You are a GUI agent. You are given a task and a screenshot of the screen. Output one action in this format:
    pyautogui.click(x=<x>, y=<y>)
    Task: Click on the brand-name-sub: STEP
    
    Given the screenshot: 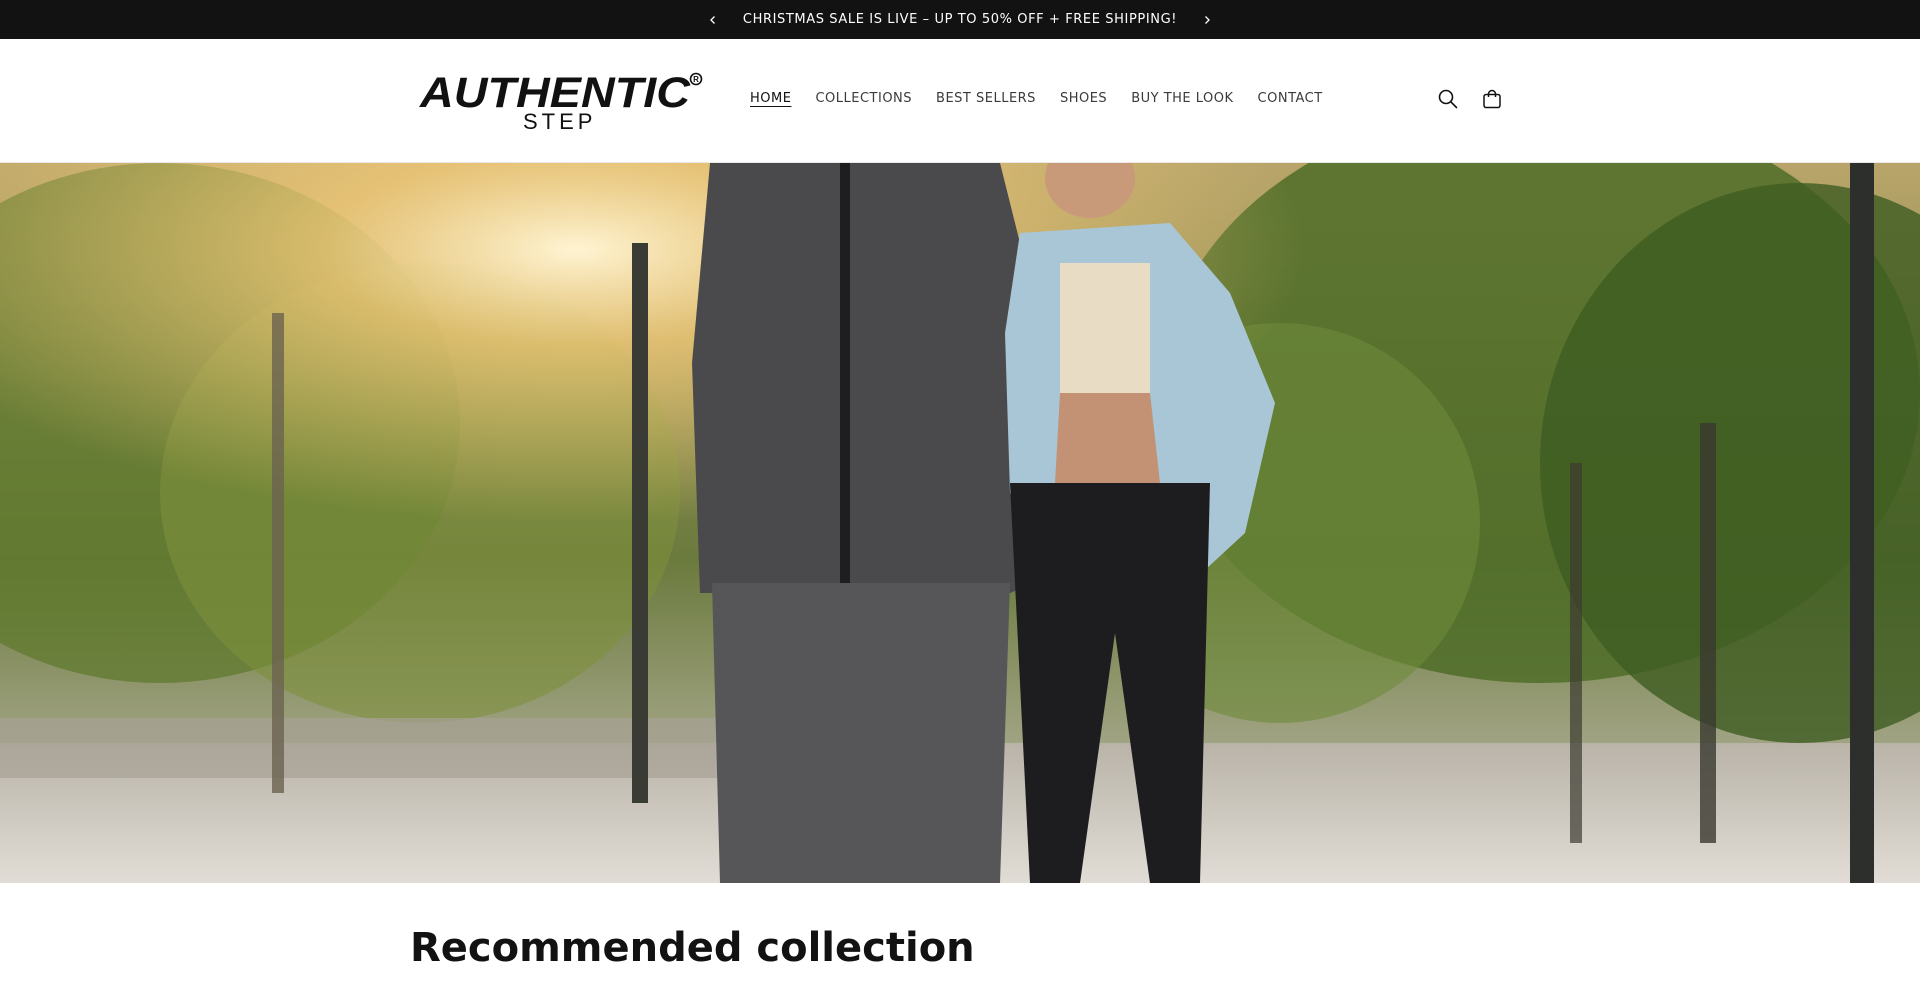 What is the action you would take?
    pyautogui.click(x=559, y=120)
    